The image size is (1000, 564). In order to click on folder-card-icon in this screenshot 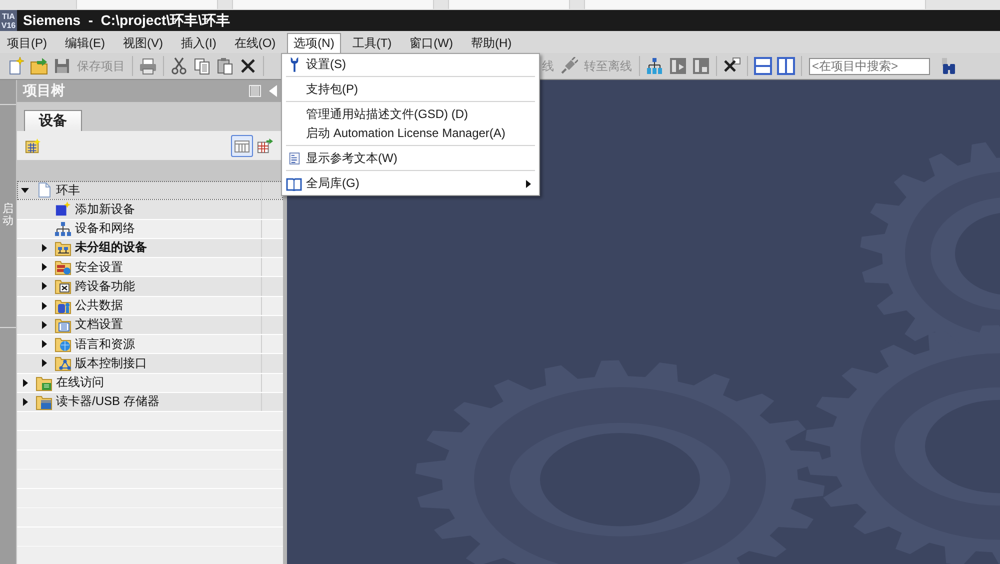, I will do `click(44, 402)`.